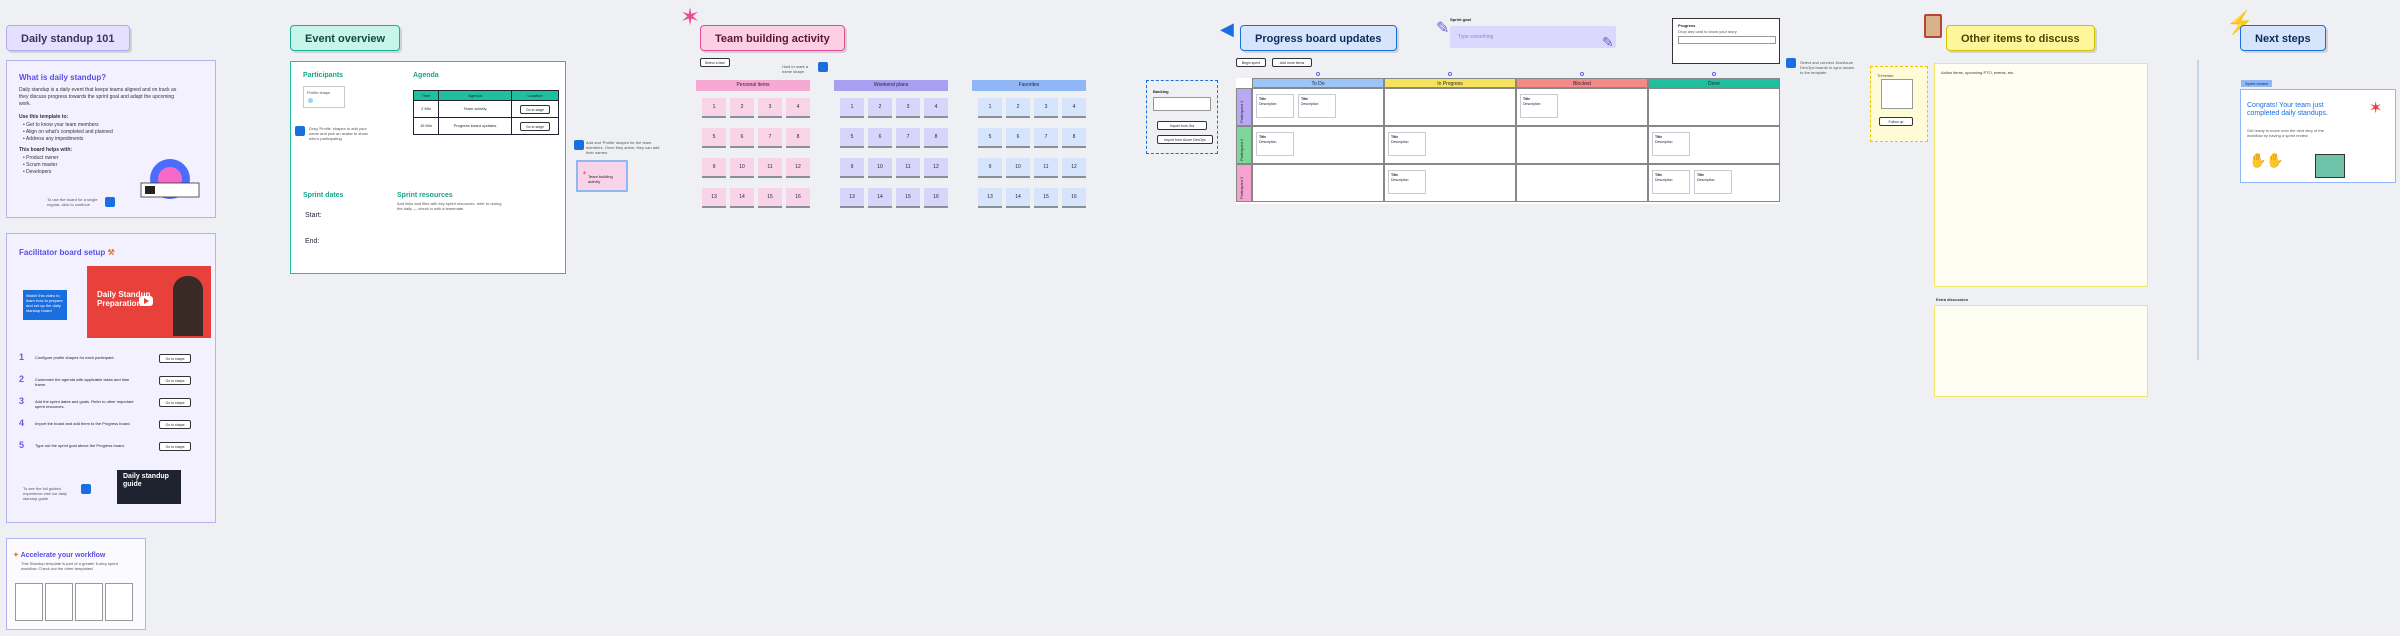 This screenshot has height=636, width=2400. I want to click on begin-sprint-button: Begin sprint, so click(1251, 62).